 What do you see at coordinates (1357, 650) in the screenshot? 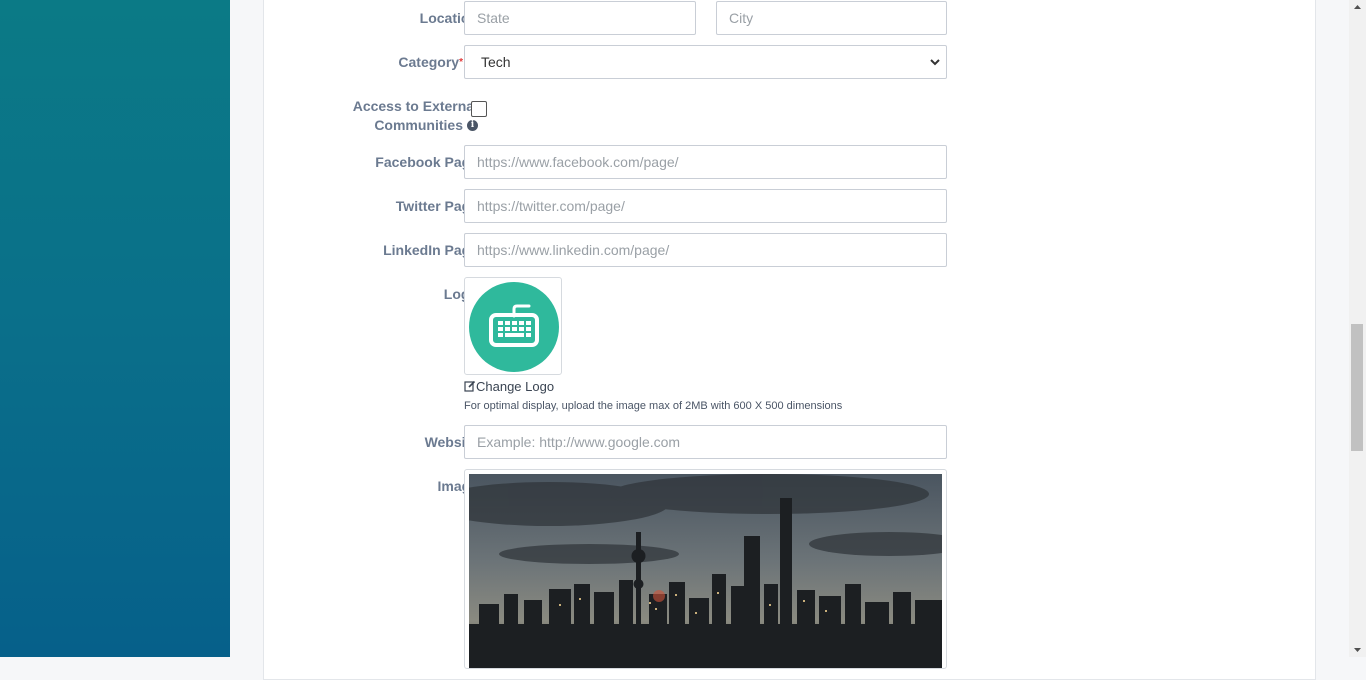
I see `scroll-down-icon` at bounding box center [1357, 650].